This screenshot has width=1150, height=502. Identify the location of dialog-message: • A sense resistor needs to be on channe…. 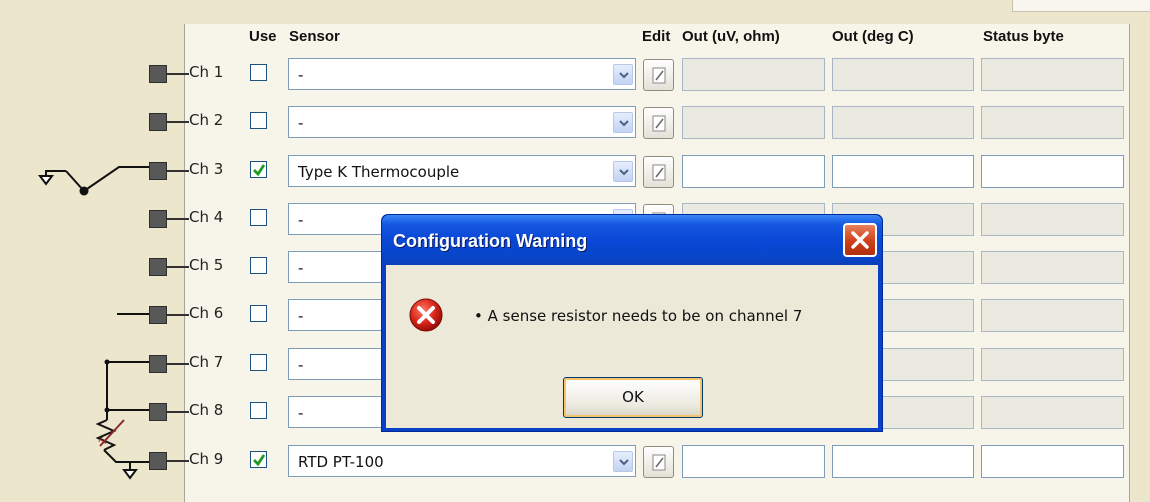
(638, 316).